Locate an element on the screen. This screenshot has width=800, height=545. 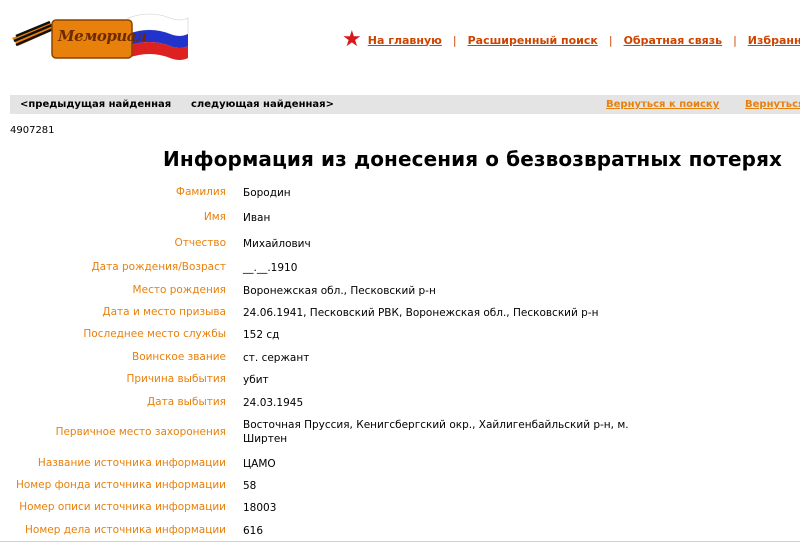
field-label: Номер фонда источника информации is located at coordinates (120, 485).